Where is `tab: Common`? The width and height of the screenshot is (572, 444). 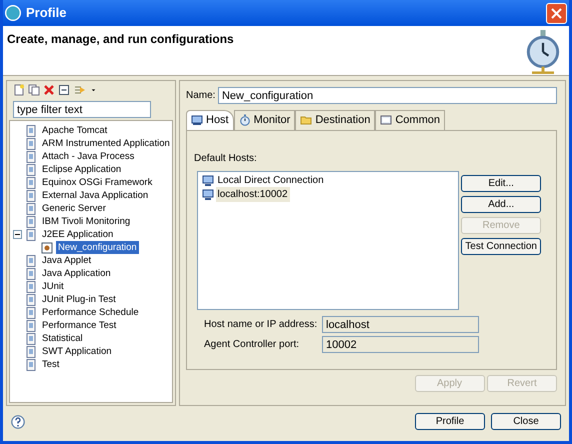
tab: Common is located at coordinates (410, 120).